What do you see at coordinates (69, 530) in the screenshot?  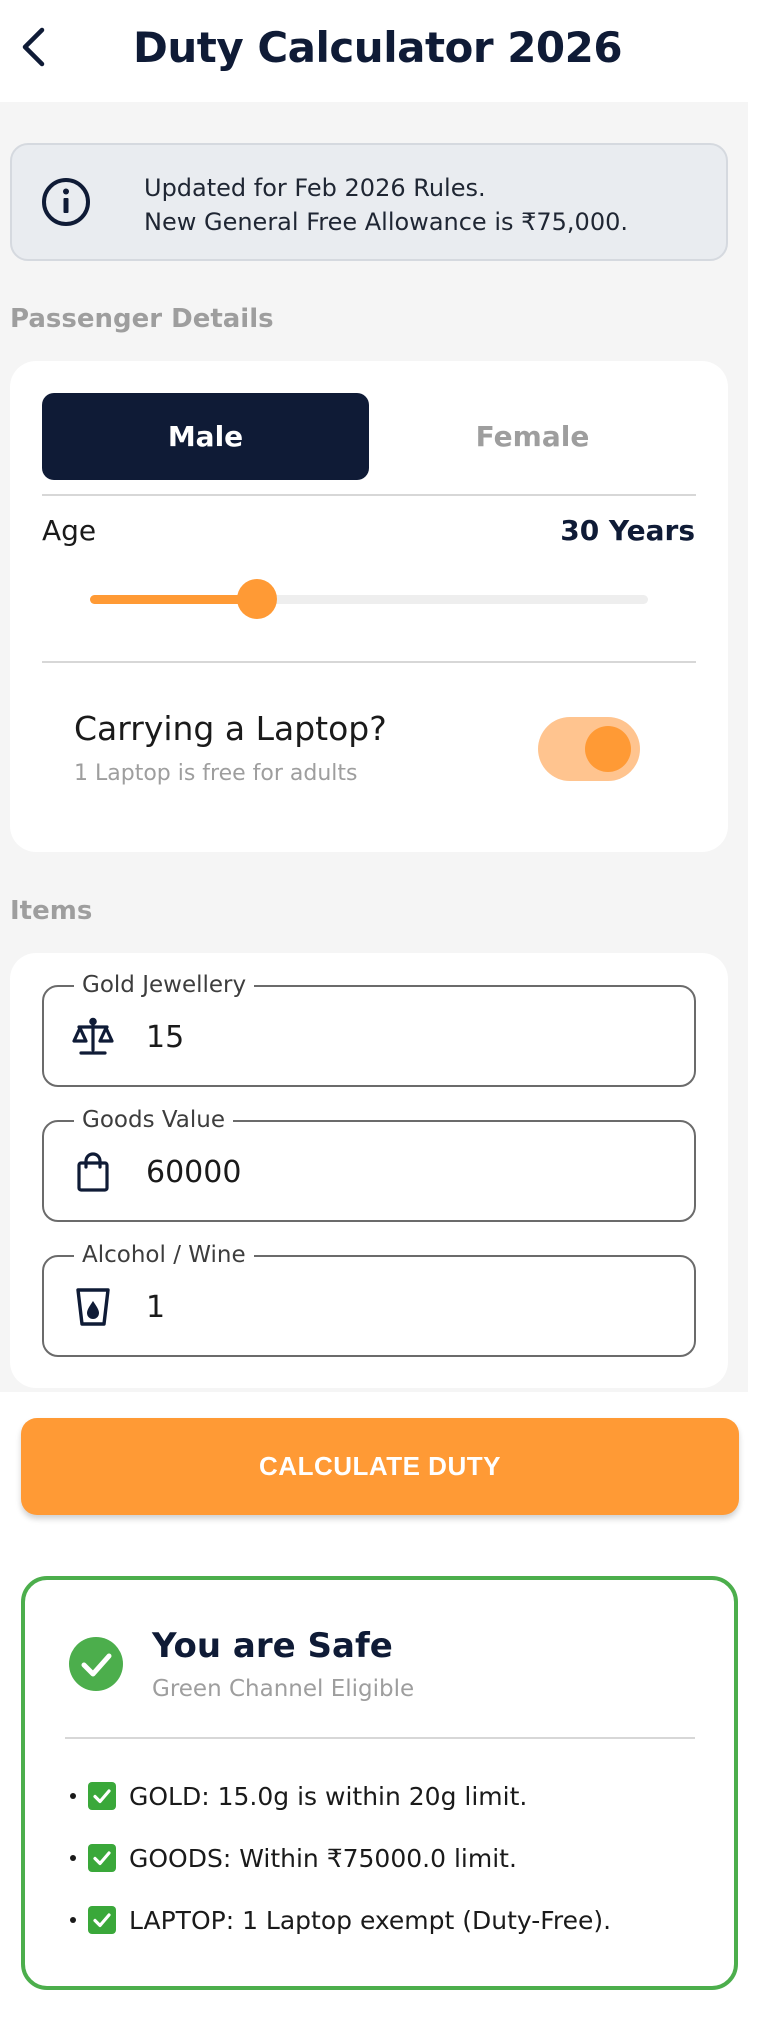 I see `age-label: Age` at bounding box center [69, 530].